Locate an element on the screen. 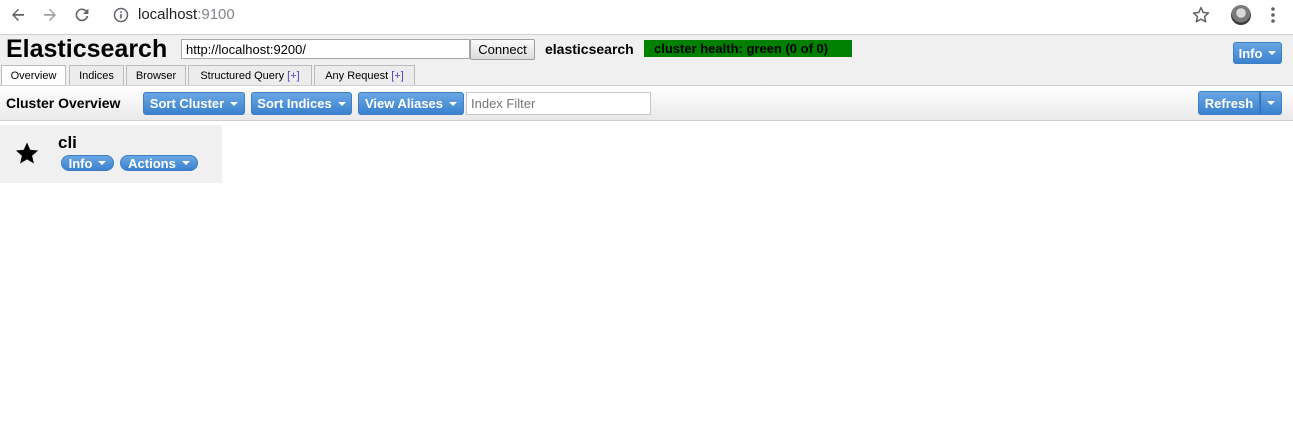 The image size is (1293, 445). view-aliases-button: View Aliases is located at coordinates (411, 103).